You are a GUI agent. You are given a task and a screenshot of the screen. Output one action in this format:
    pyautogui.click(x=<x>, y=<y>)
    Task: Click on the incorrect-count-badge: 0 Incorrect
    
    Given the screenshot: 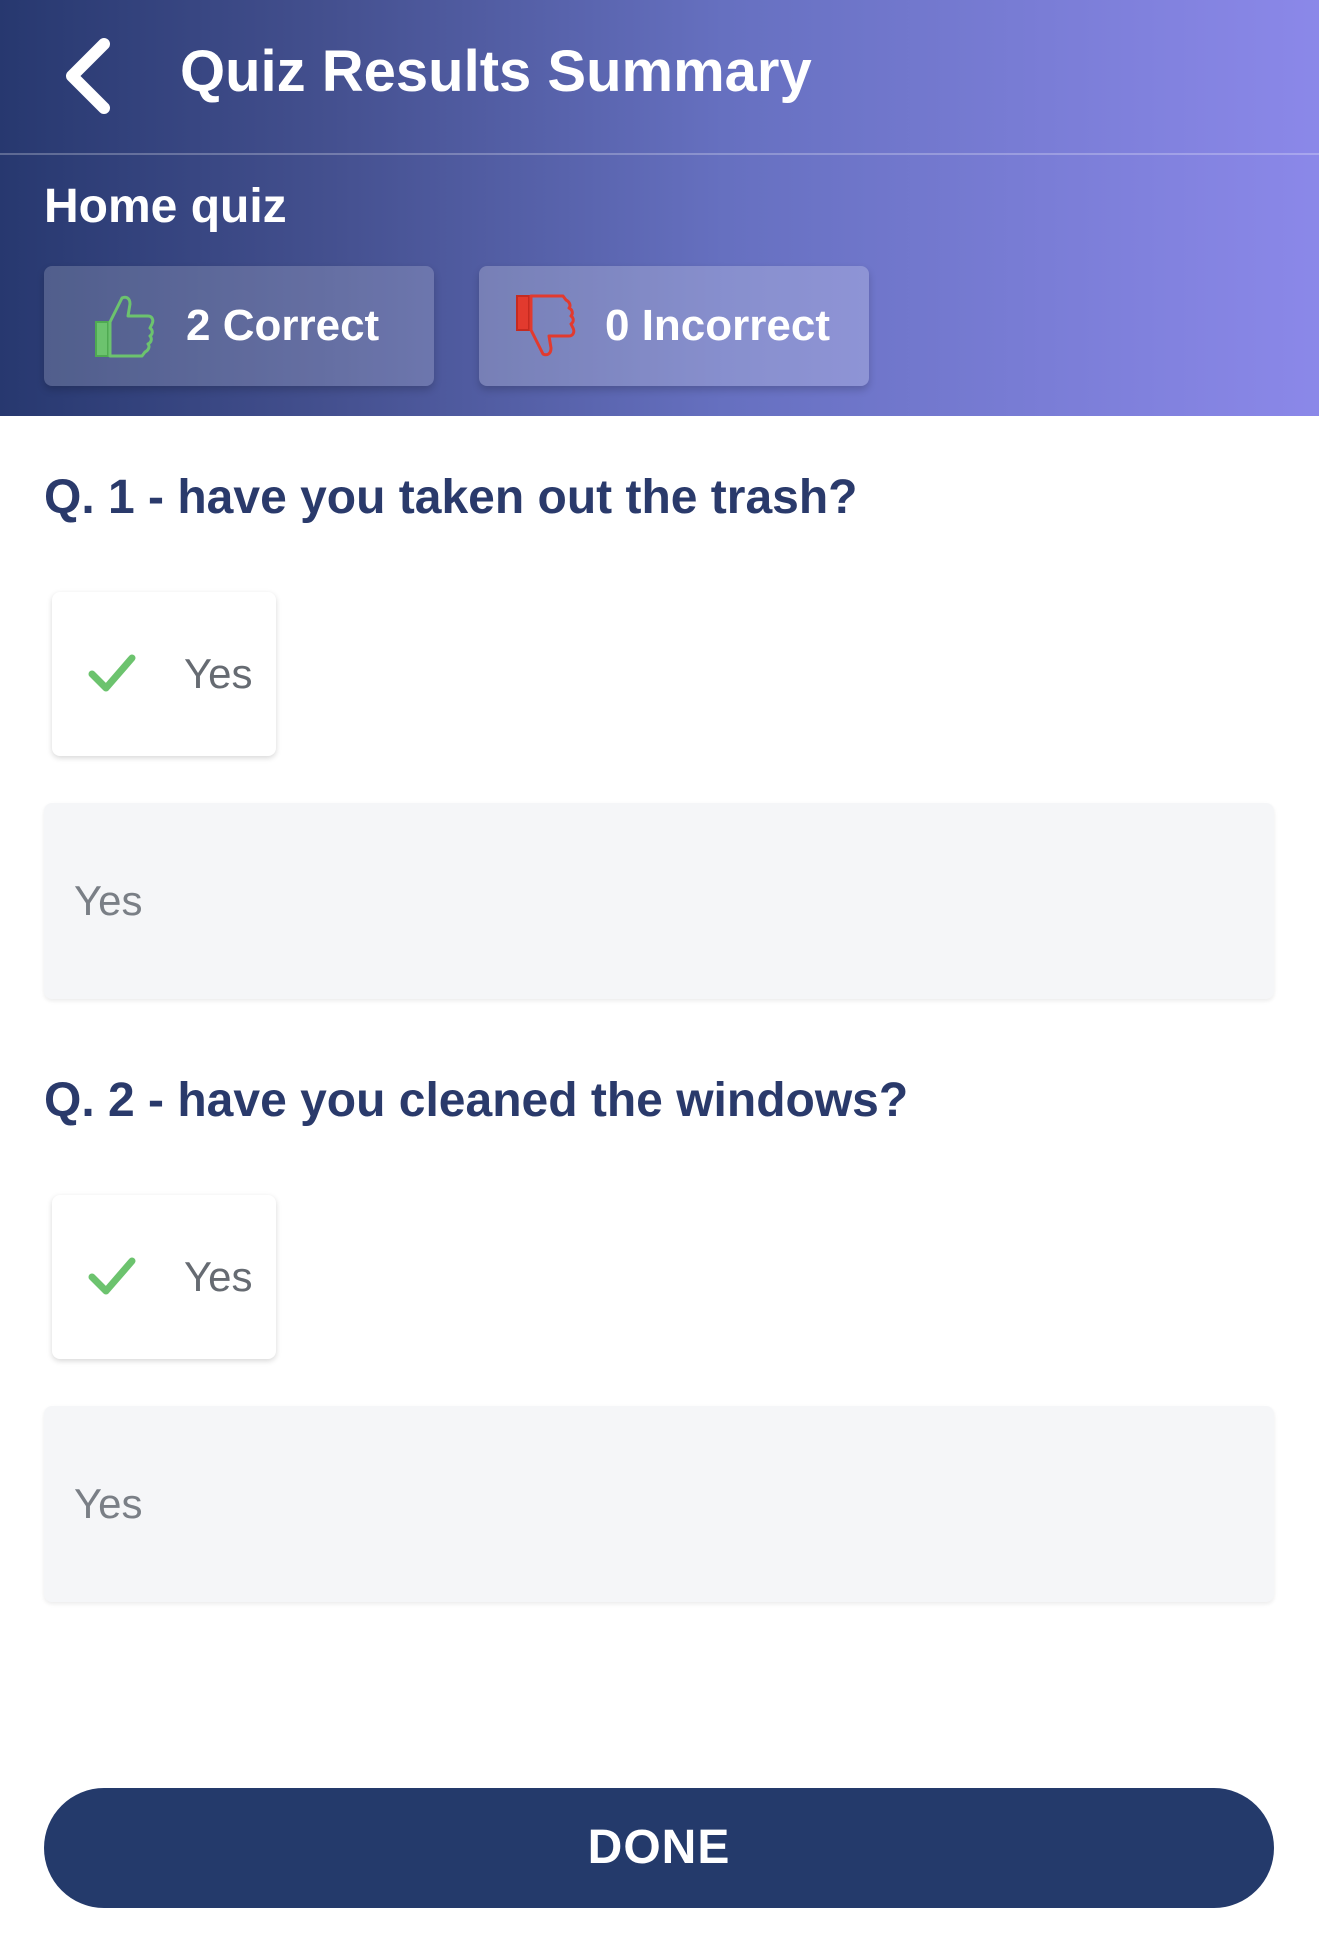 What is the action you would take?
    pyautogui.click(x=674, y=326)
    